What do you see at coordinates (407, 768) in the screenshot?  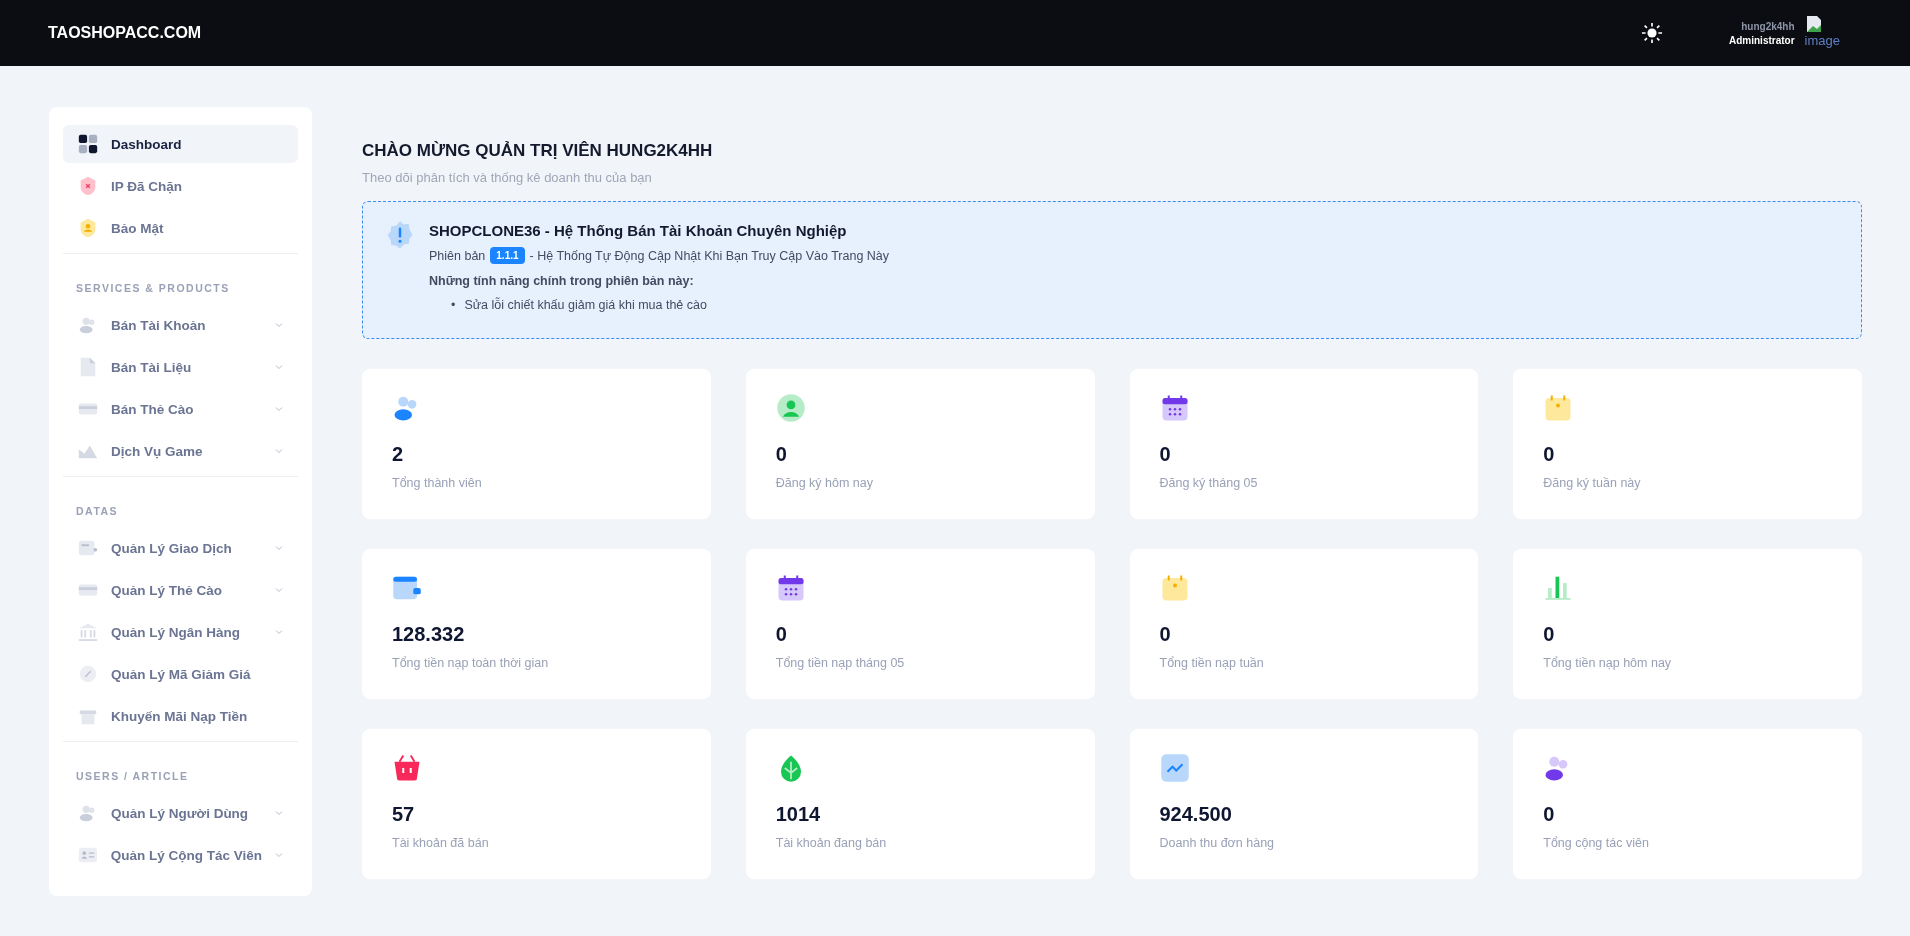 I see `basket-icon` at bounding box center [407, 768].